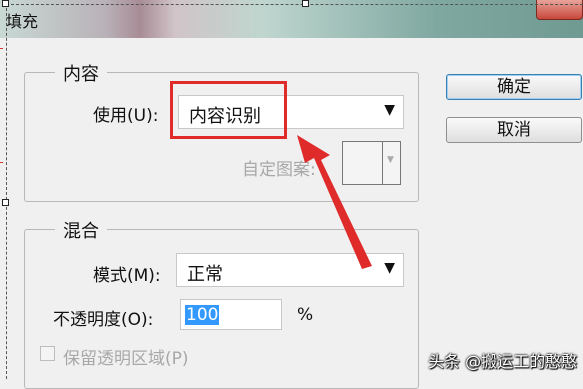  I want to click on annotation-arrow-shape, so click(334, 202).